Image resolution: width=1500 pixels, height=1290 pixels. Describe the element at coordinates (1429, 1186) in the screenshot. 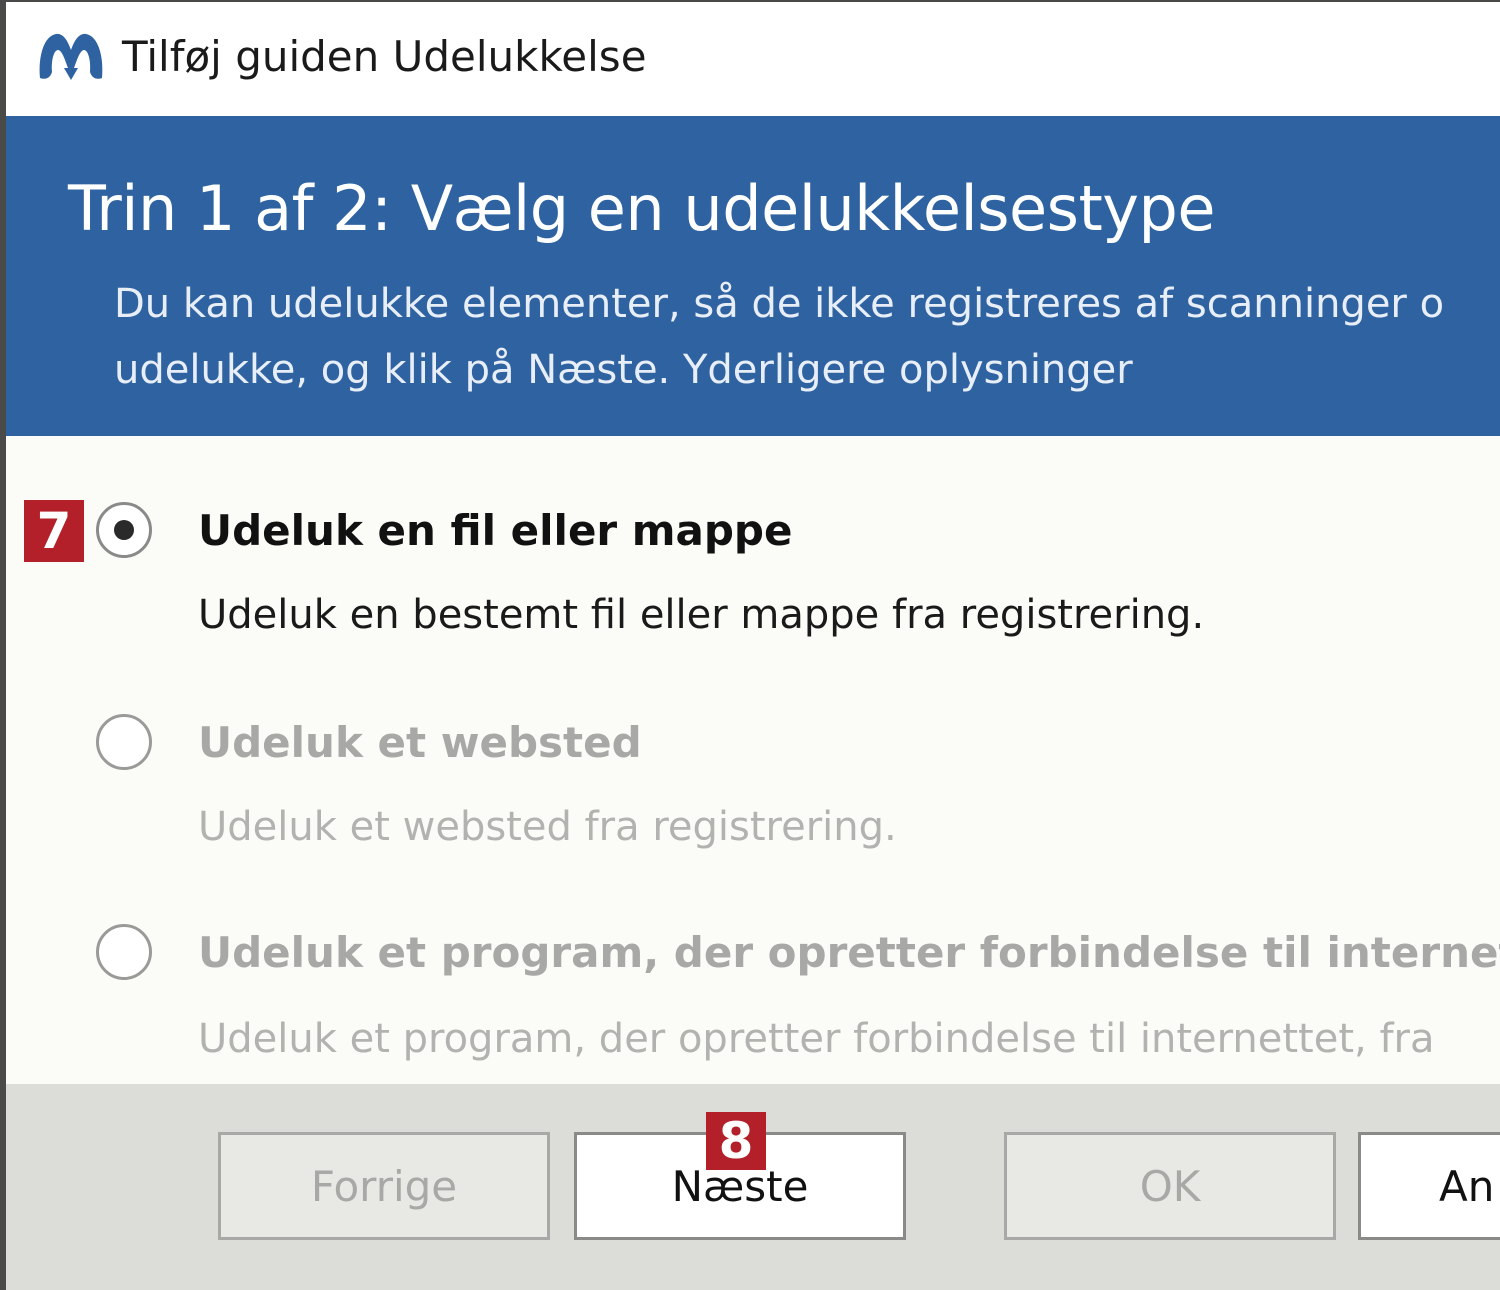

I see `cancel-button: An` at that location.